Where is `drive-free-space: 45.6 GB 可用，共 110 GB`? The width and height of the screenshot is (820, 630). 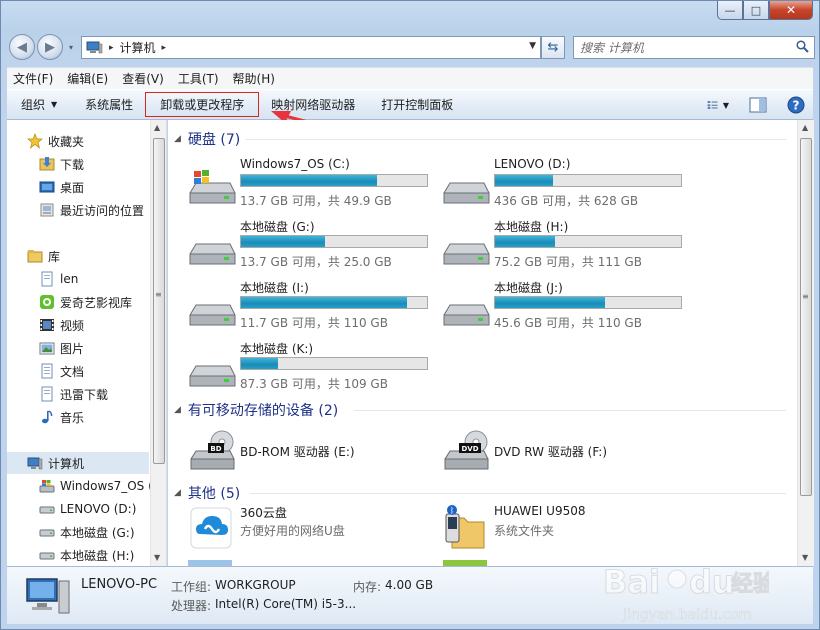
drive-free-space: 45.6 GB 可用，共 110 GB is located at coordinates (568, 323).